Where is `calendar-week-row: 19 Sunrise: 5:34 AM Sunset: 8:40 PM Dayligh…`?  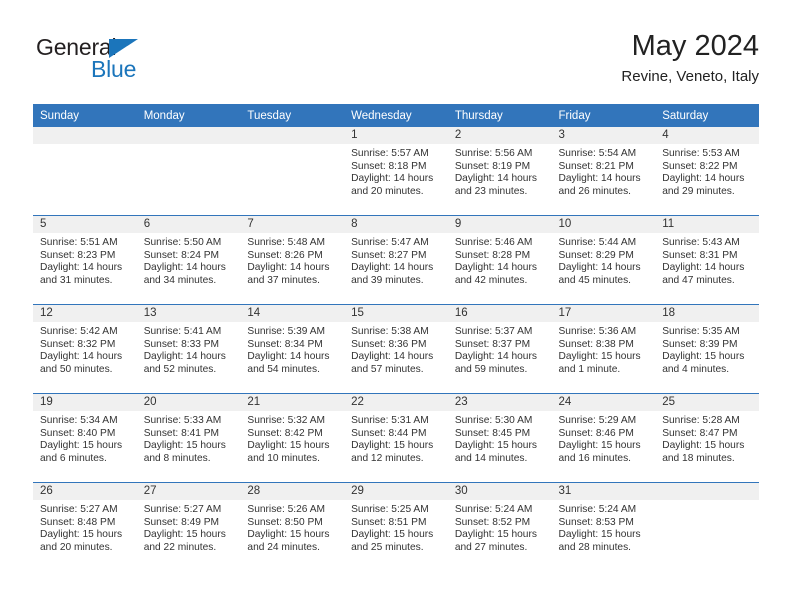 calendar-week-row: 19 Sunrise: 5:34 AM Sunset: 8:40 PM Dayligh… is located at coordinates (396, 438).